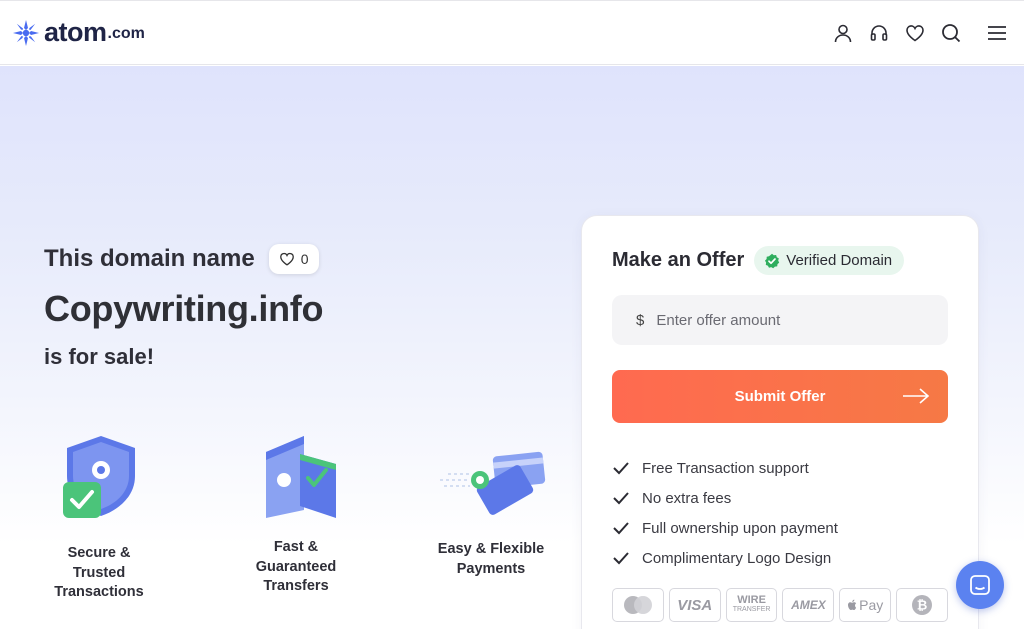  Describe the element at coordinates (839, 260) in the screenshot. I see `verified-domain-label: Verified Domain` at that location.